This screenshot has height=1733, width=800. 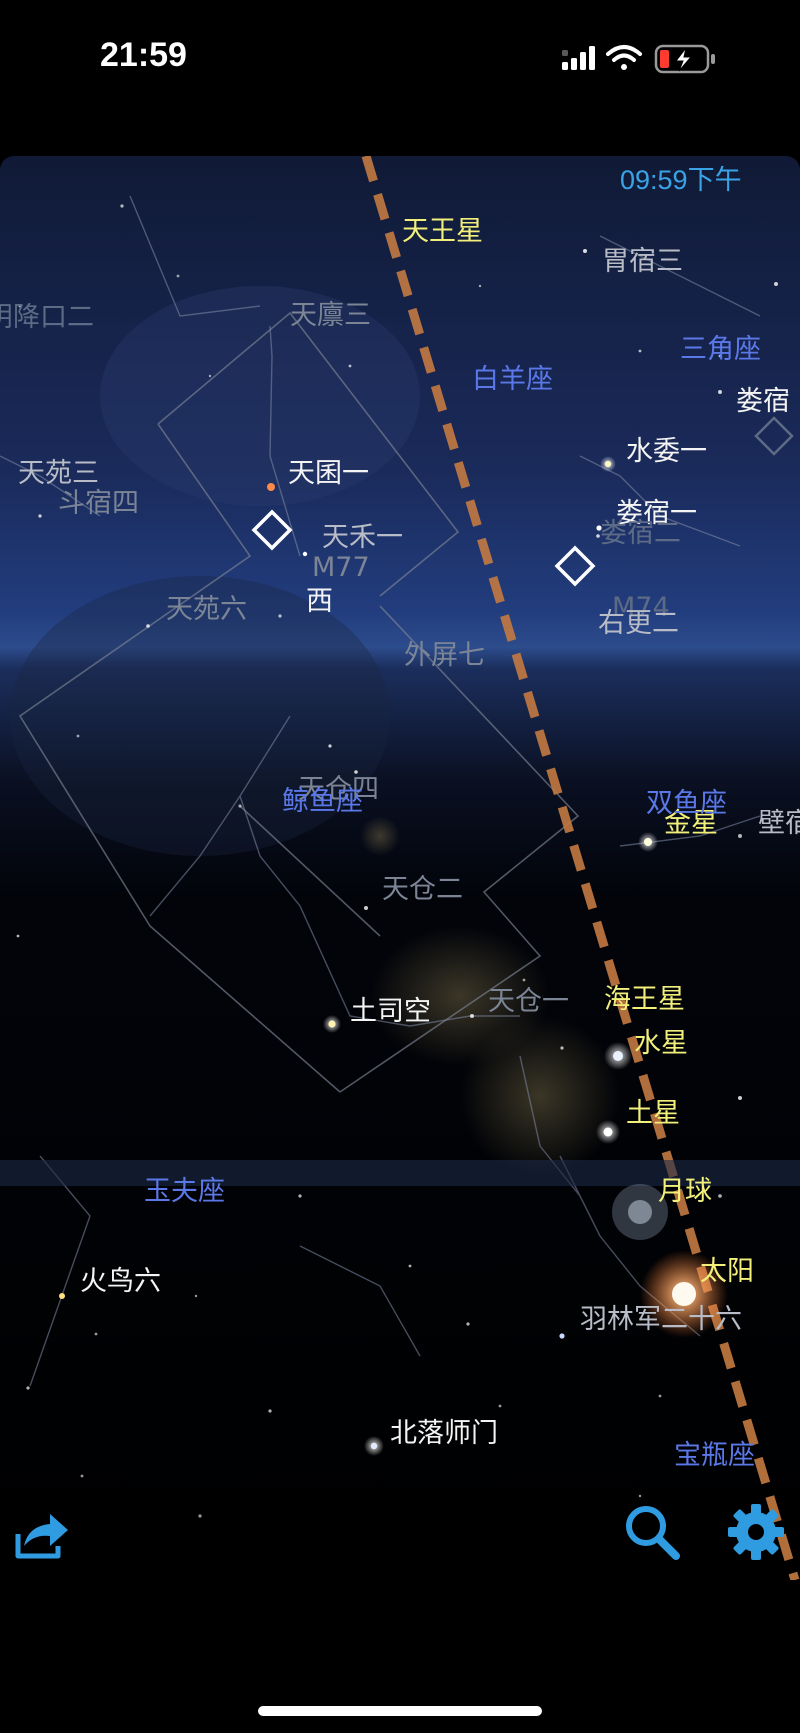 What do you see at coordinates (618, 1056) in the screenshot?
I see `mercury-dot` at bounding box center [618, 1056].